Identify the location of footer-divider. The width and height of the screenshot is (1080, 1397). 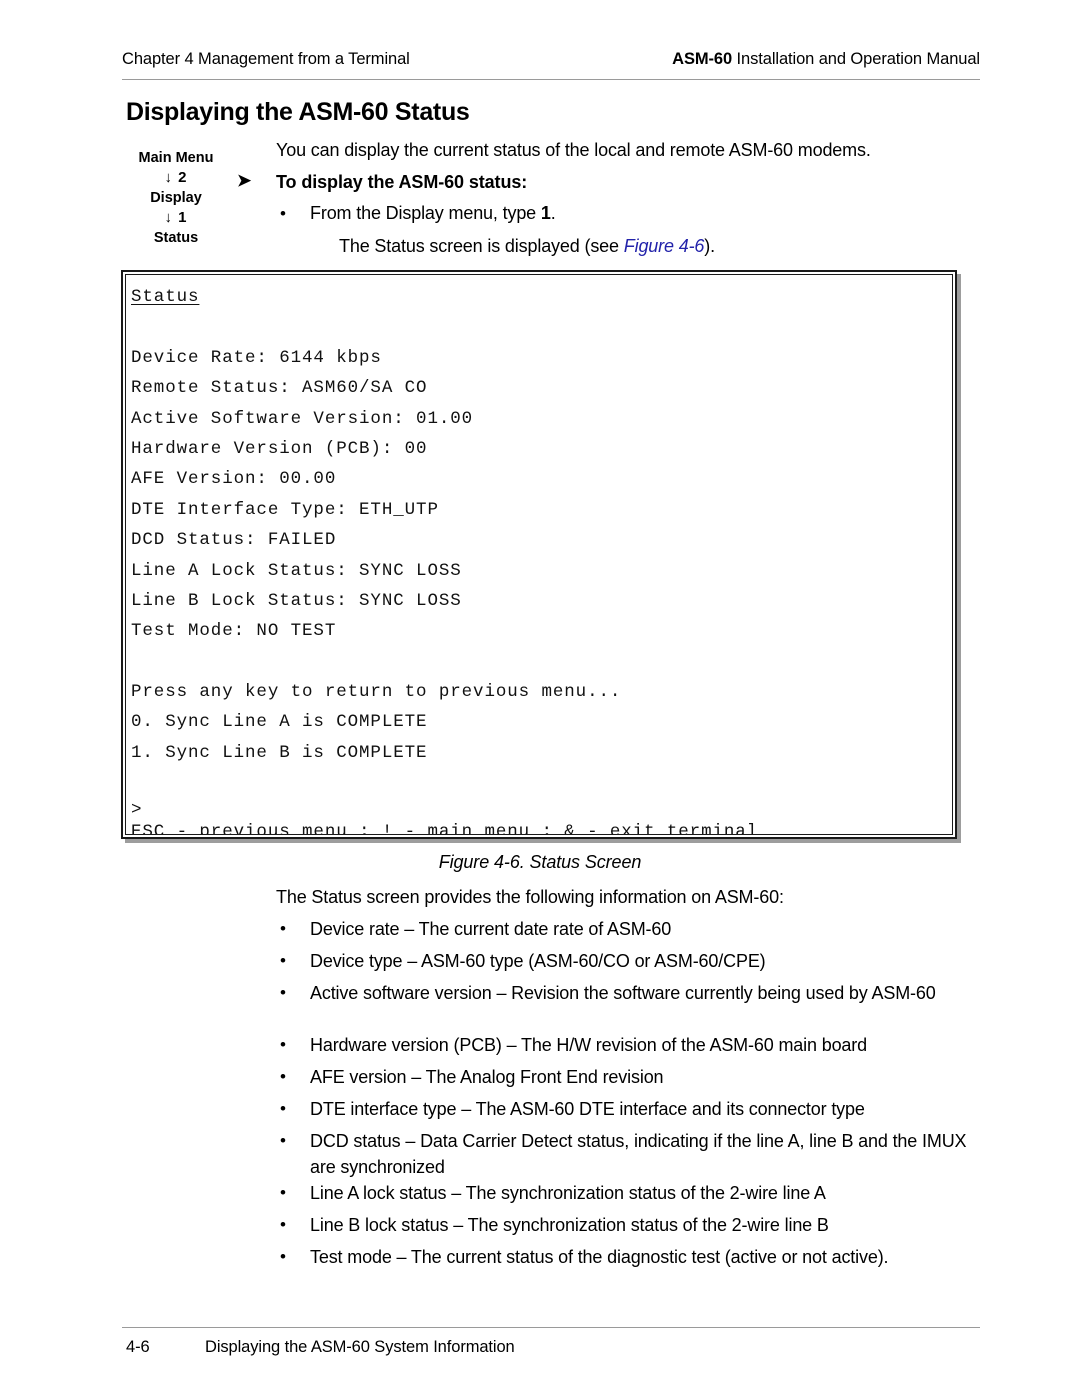
(551, 1327).